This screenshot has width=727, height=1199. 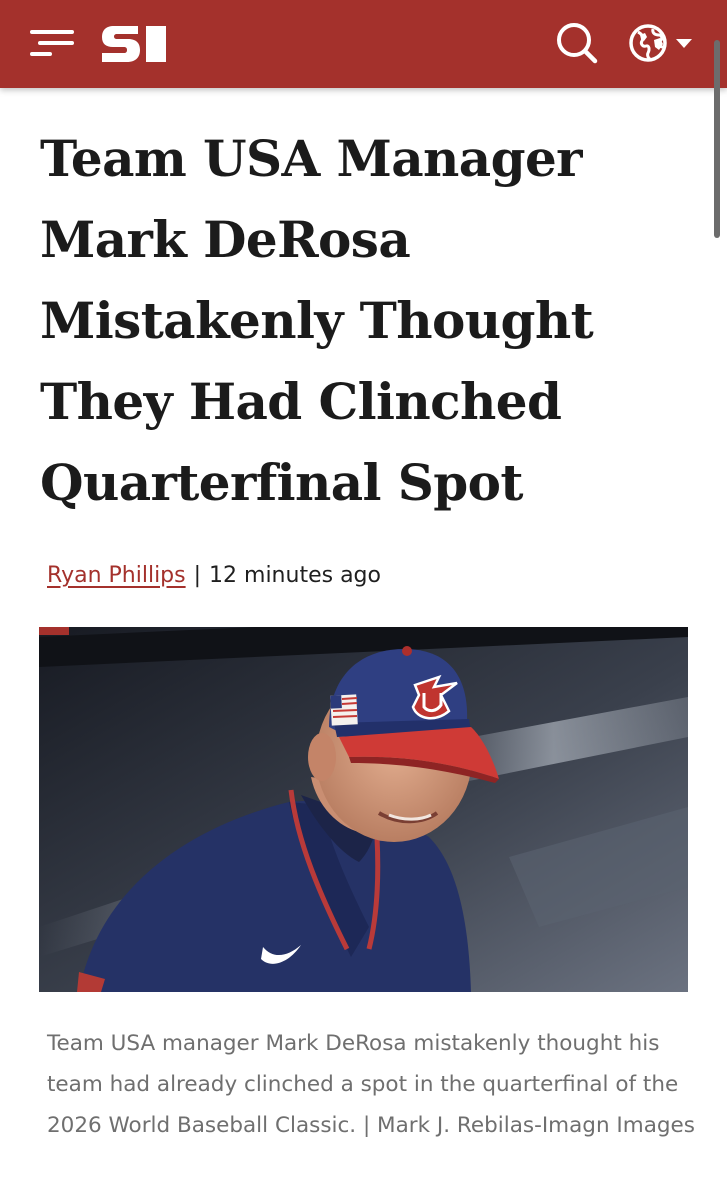 What do you see at coordinates (116, 575) in the screenshot?
I see `author-link: Ryan Phillips` at bounding box center [116, 575].